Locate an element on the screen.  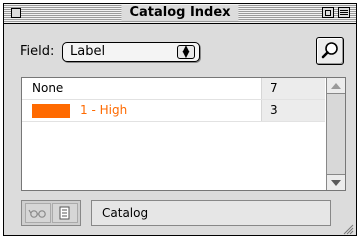
close-box-icon is located at coordinates (16, 13).